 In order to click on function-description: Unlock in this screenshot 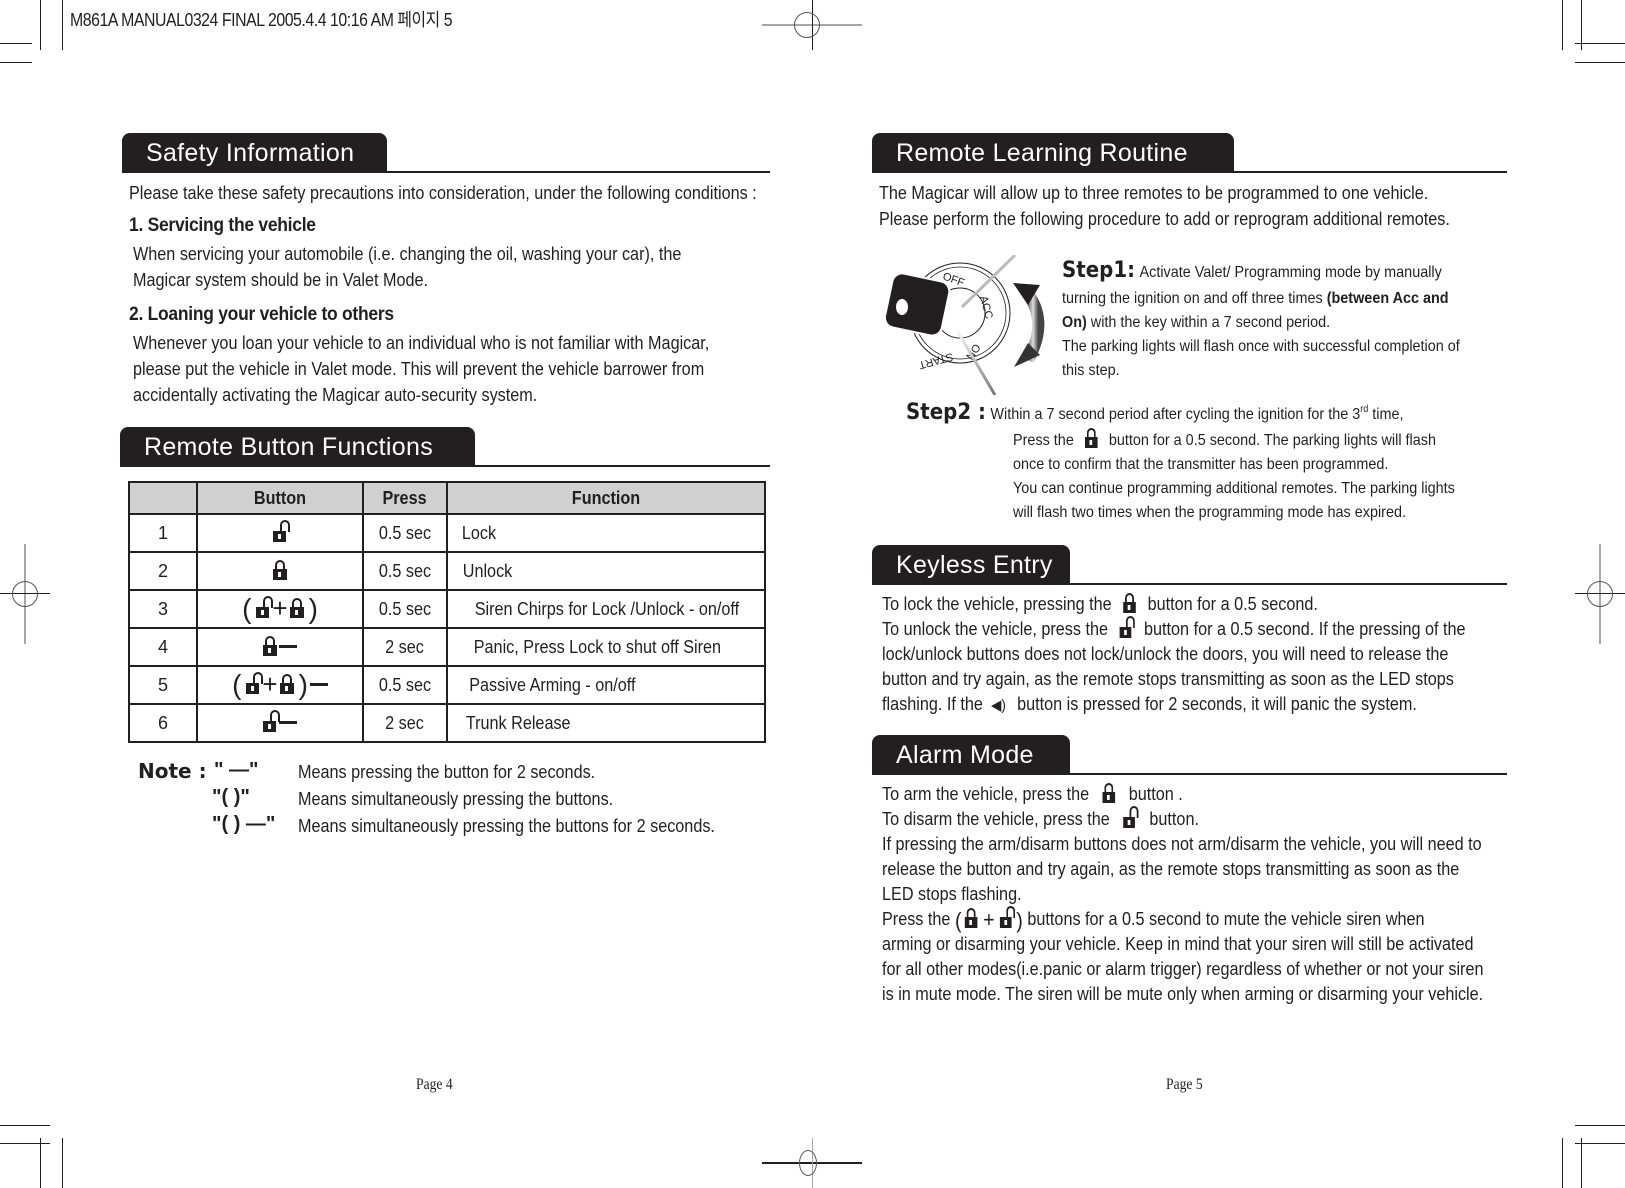, I will do `click(606, 571)`.